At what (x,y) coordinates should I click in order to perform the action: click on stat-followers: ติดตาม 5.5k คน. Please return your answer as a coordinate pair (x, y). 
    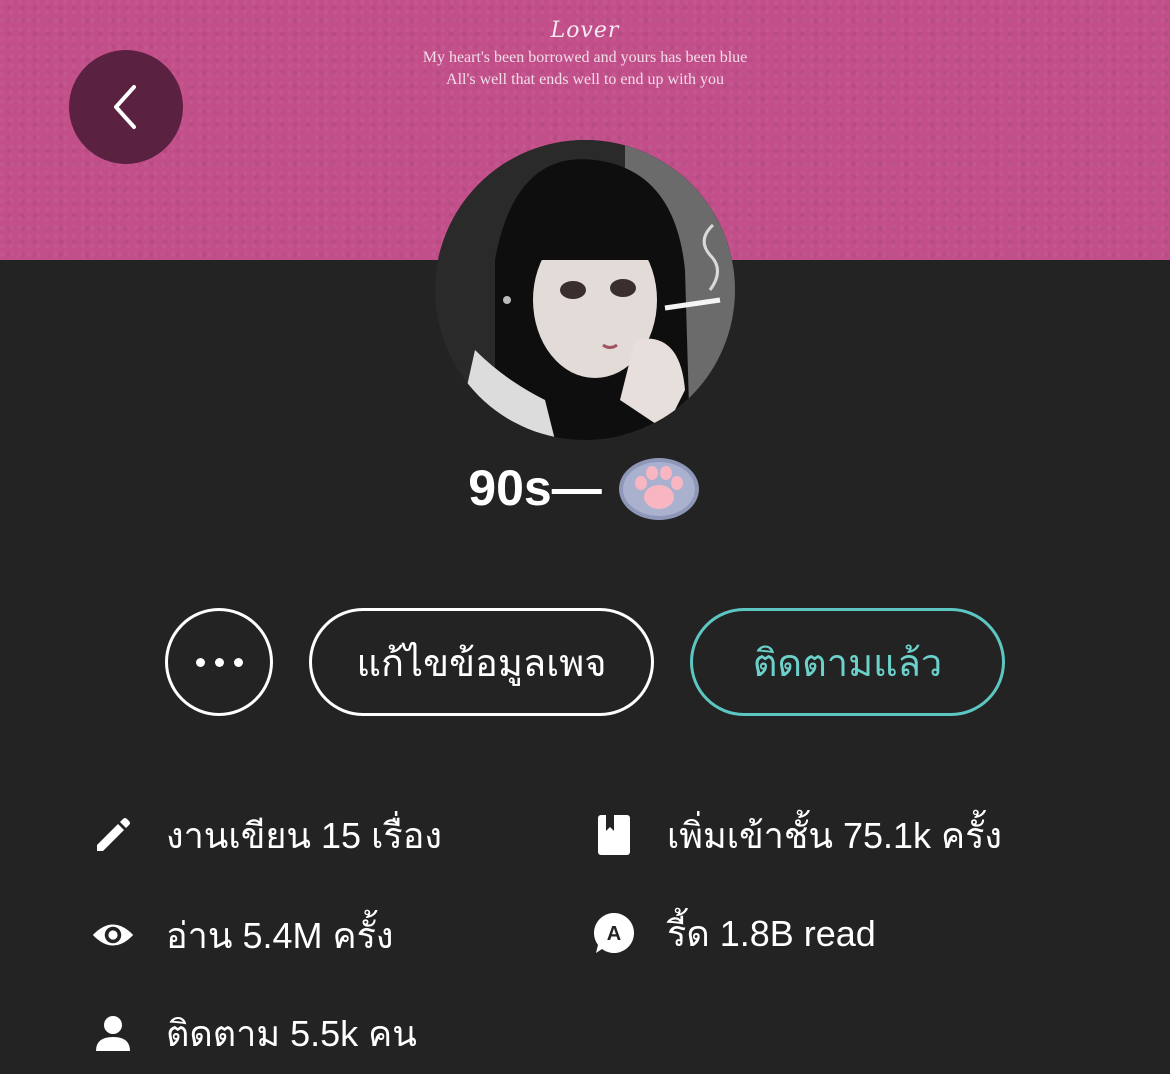
    Looking at the image, I should click on (254, 1033).